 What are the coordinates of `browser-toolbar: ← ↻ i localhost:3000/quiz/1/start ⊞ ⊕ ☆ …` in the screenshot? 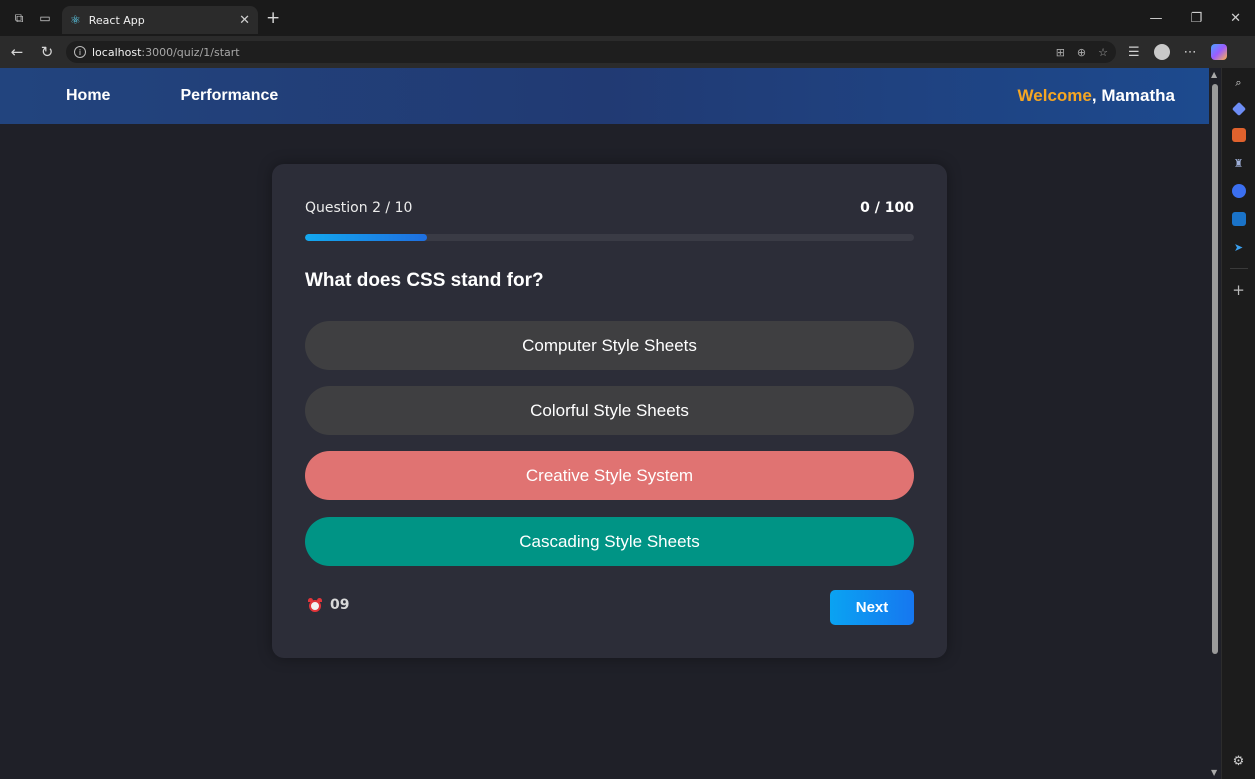 It's located at (627, 52).